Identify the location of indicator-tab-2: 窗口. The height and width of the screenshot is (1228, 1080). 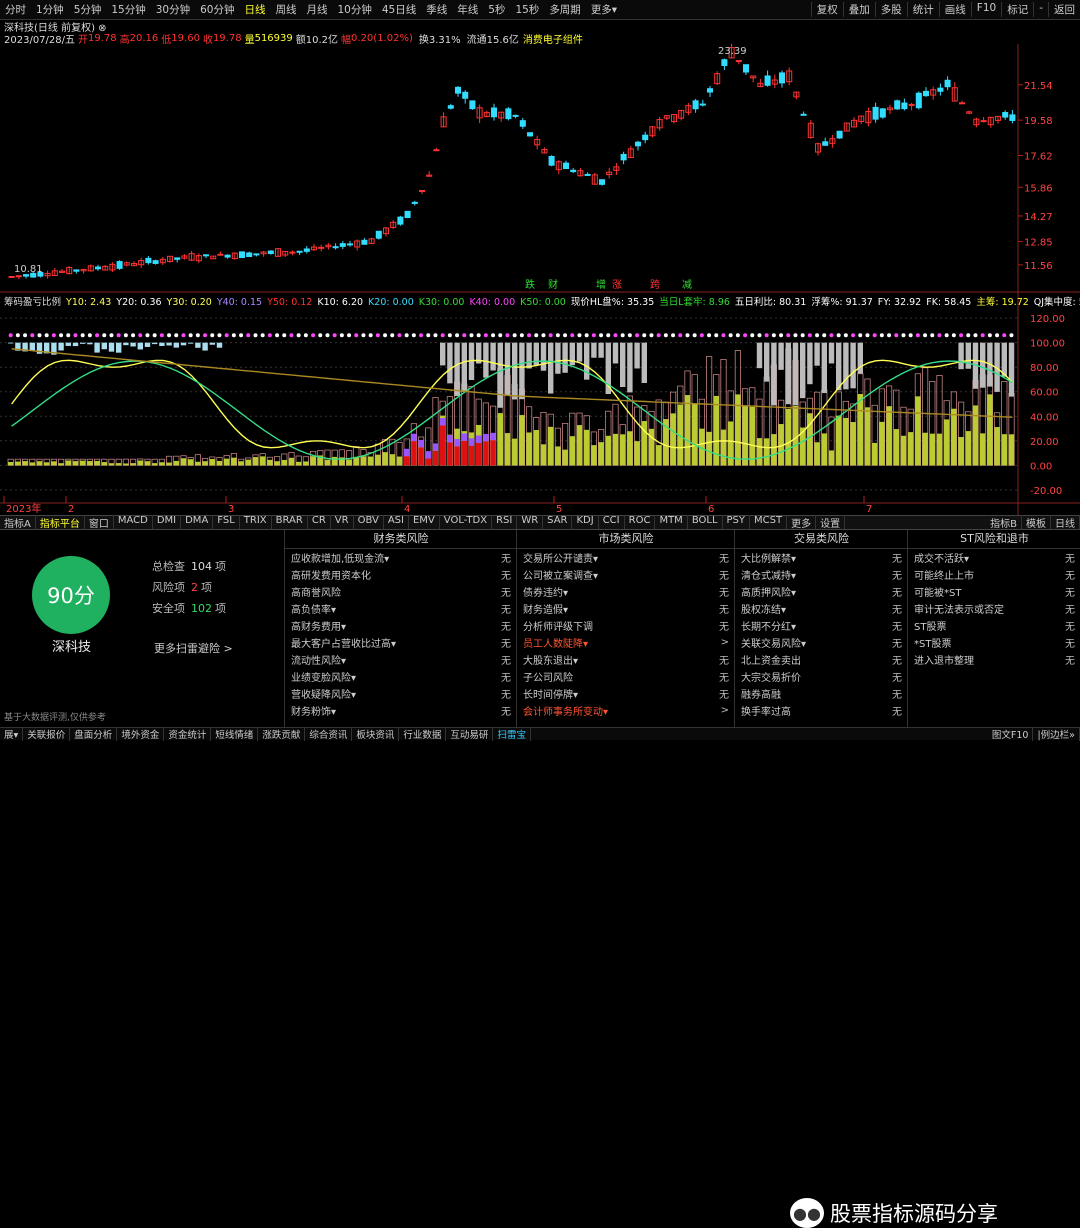
(99, 522).